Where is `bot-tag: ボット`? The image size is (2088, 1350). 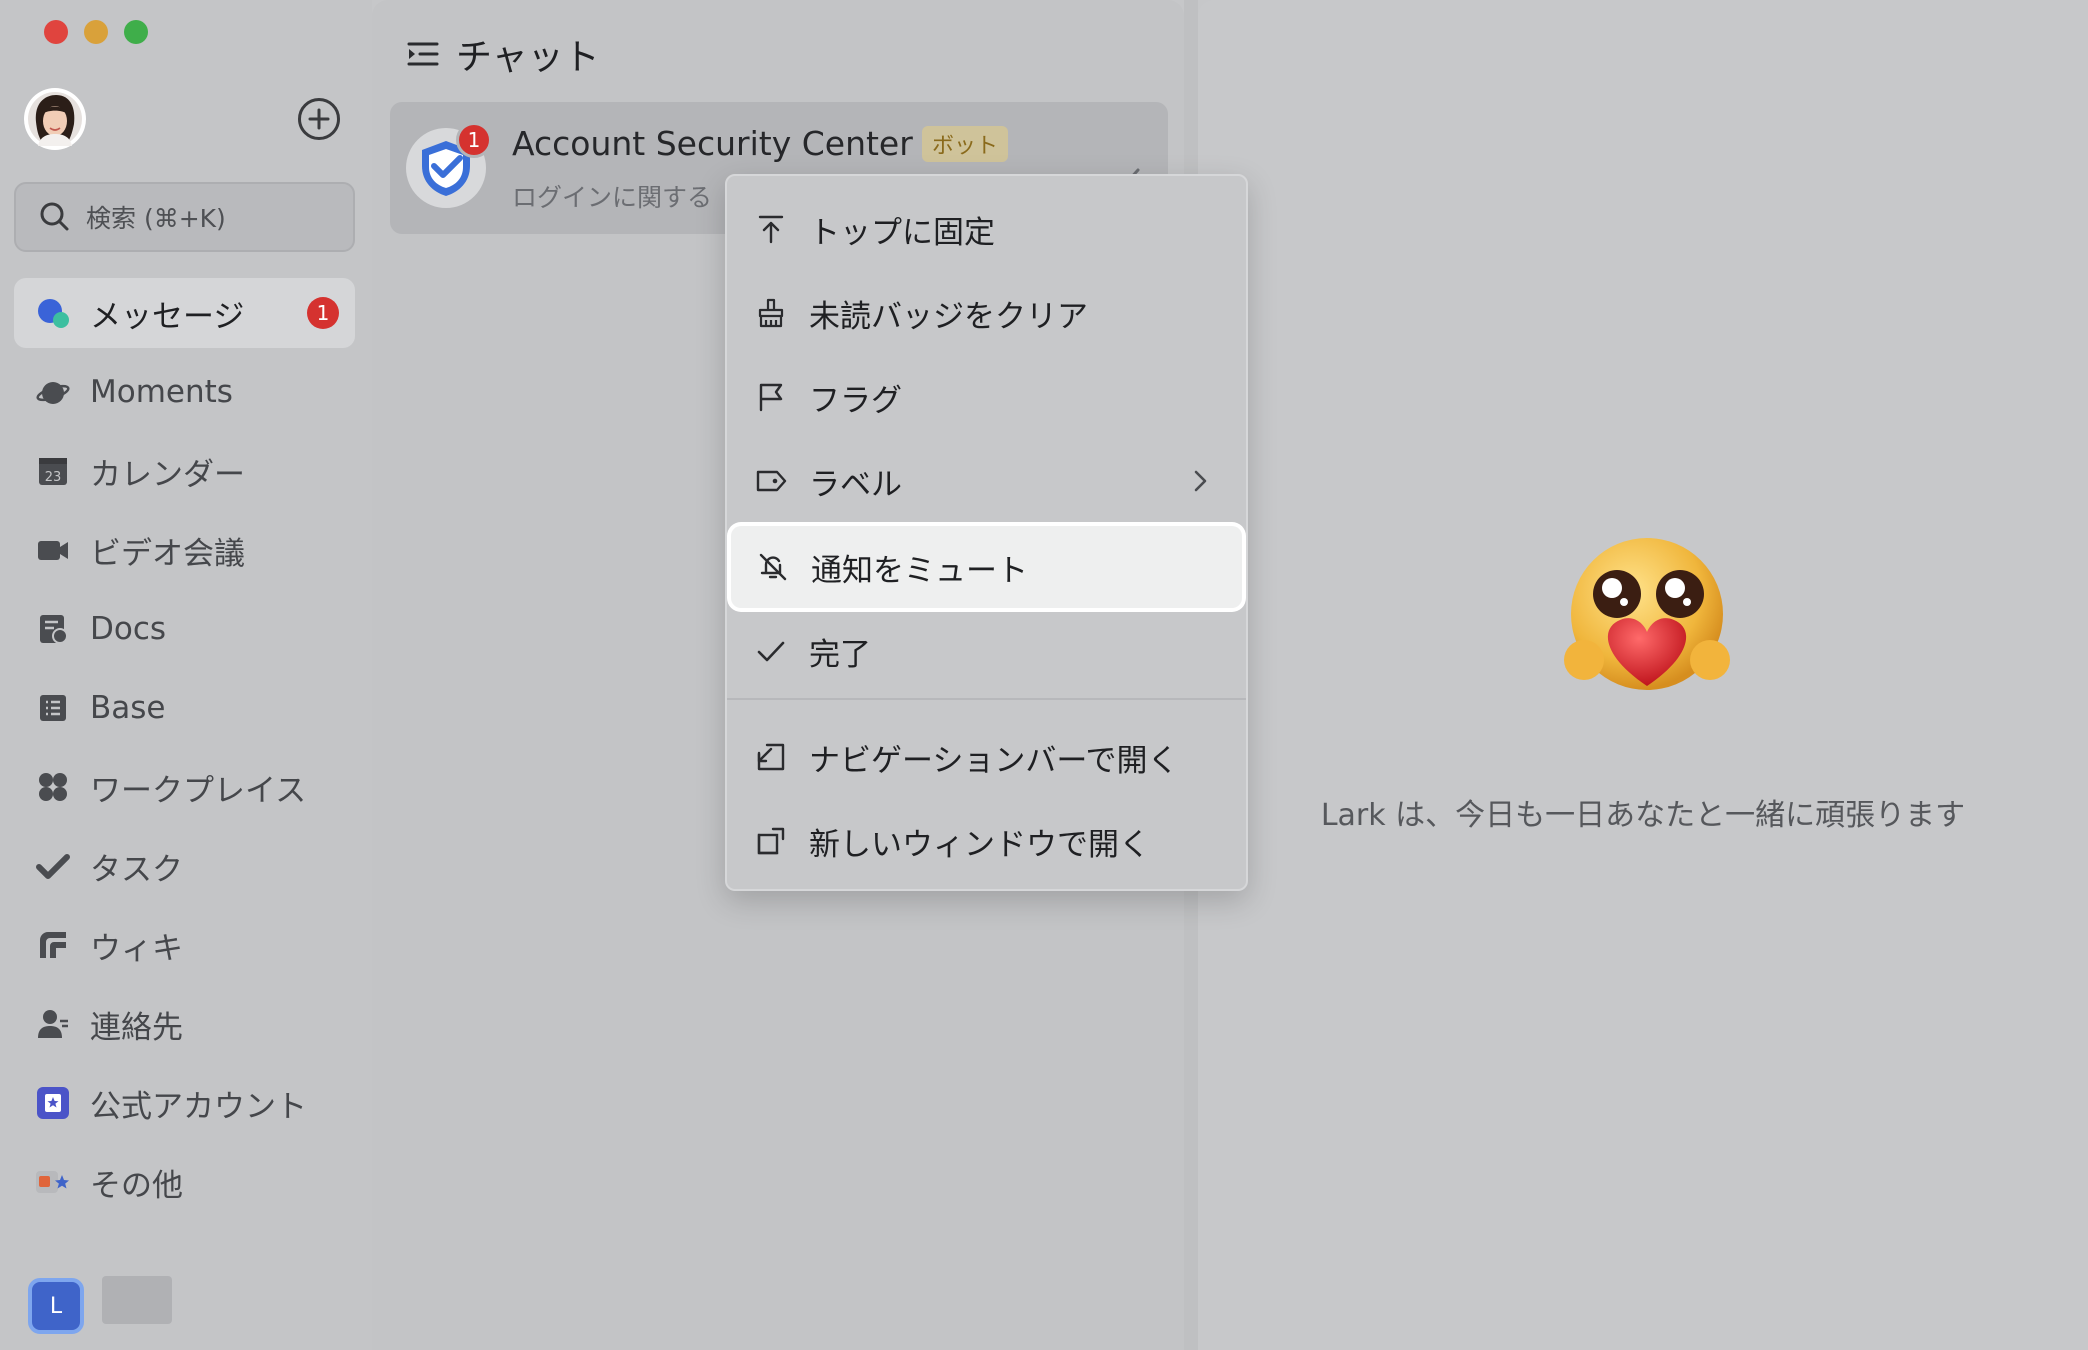 bot-tag: ボット is located at coordinates (965, 144).